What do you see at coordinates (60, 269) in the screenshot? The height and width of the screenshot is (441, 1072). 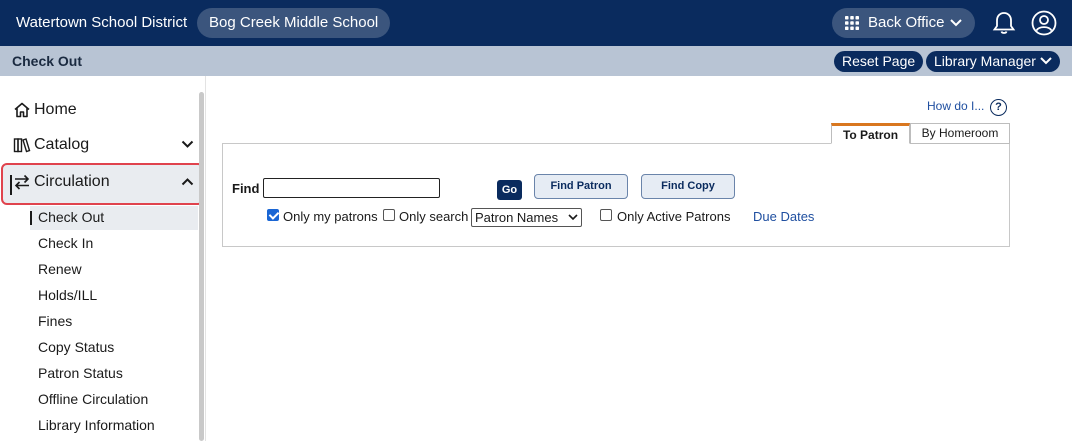 I see `sidebar-item-renew: Renew` at bounding box center [60, 269].